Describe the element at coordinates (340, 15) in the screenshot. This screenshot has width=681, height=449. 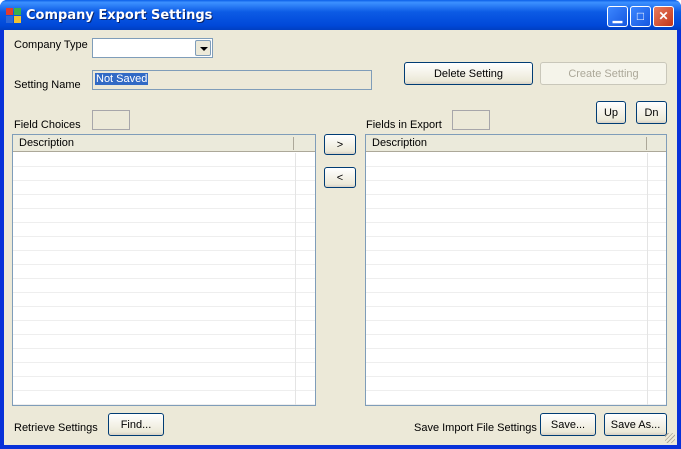
I see `title-bar: Company Export Settings ▁ □ ✕` at that location.